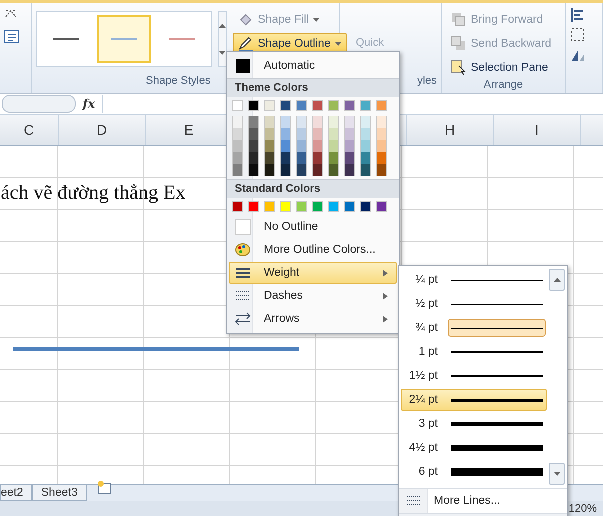 Image resolution: width=603 pixels, height=516 pixels. I want to click on menu-item: Weight, so click(313, 273).